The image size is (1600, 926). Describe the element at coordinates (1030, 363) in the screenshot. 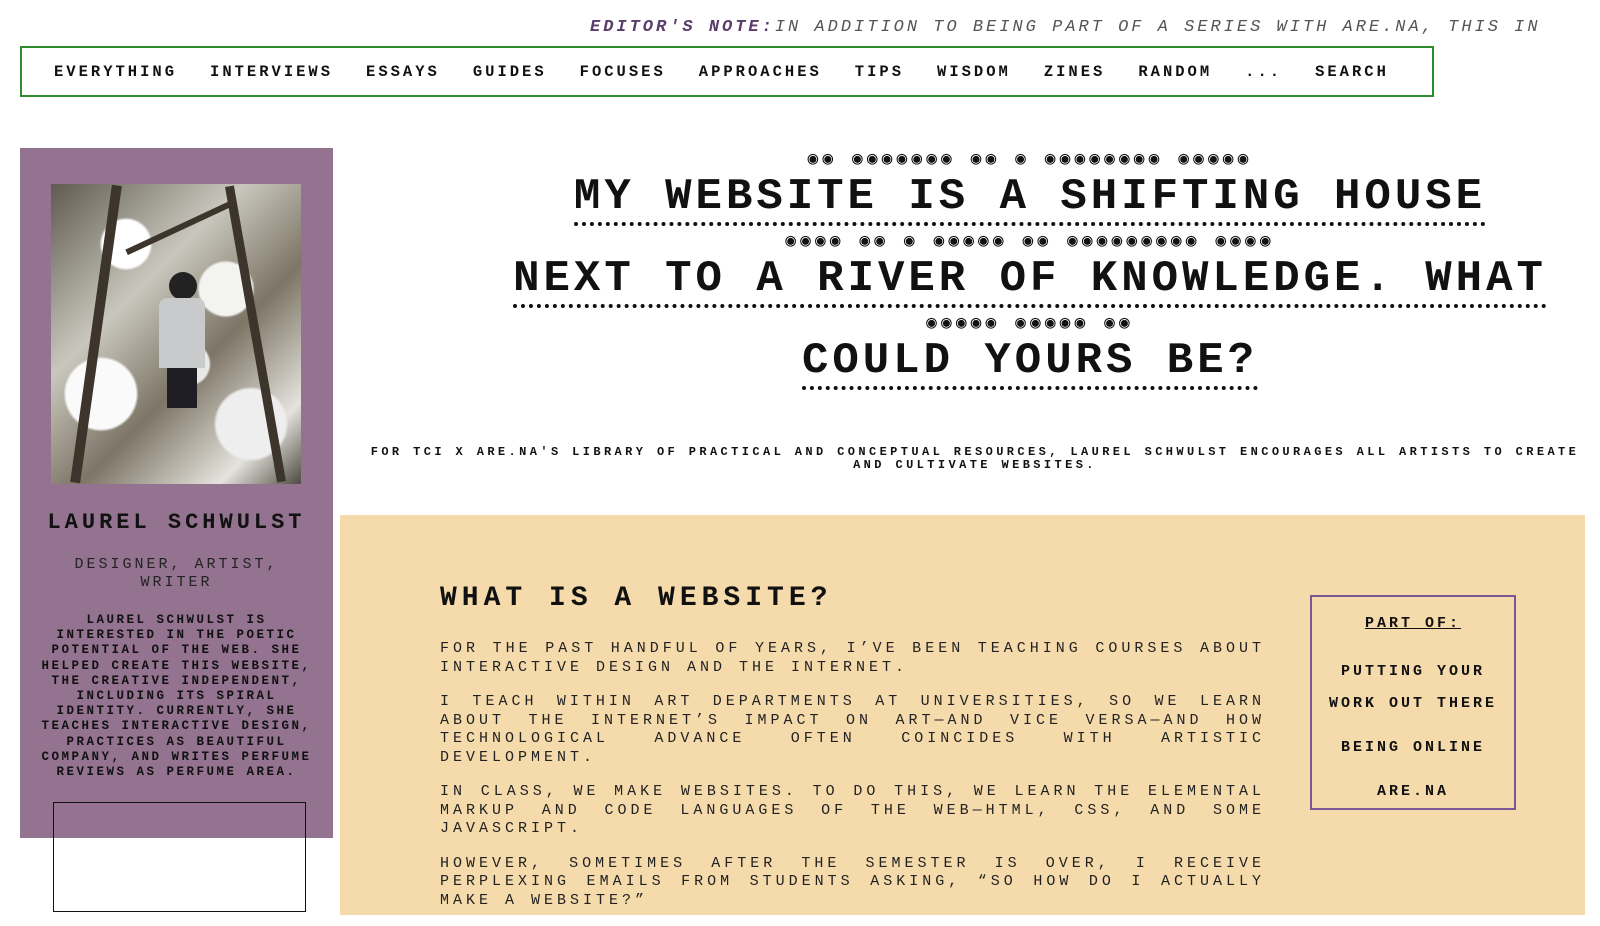

I see `title-line-3: COULD YOURS BE?` at that location.